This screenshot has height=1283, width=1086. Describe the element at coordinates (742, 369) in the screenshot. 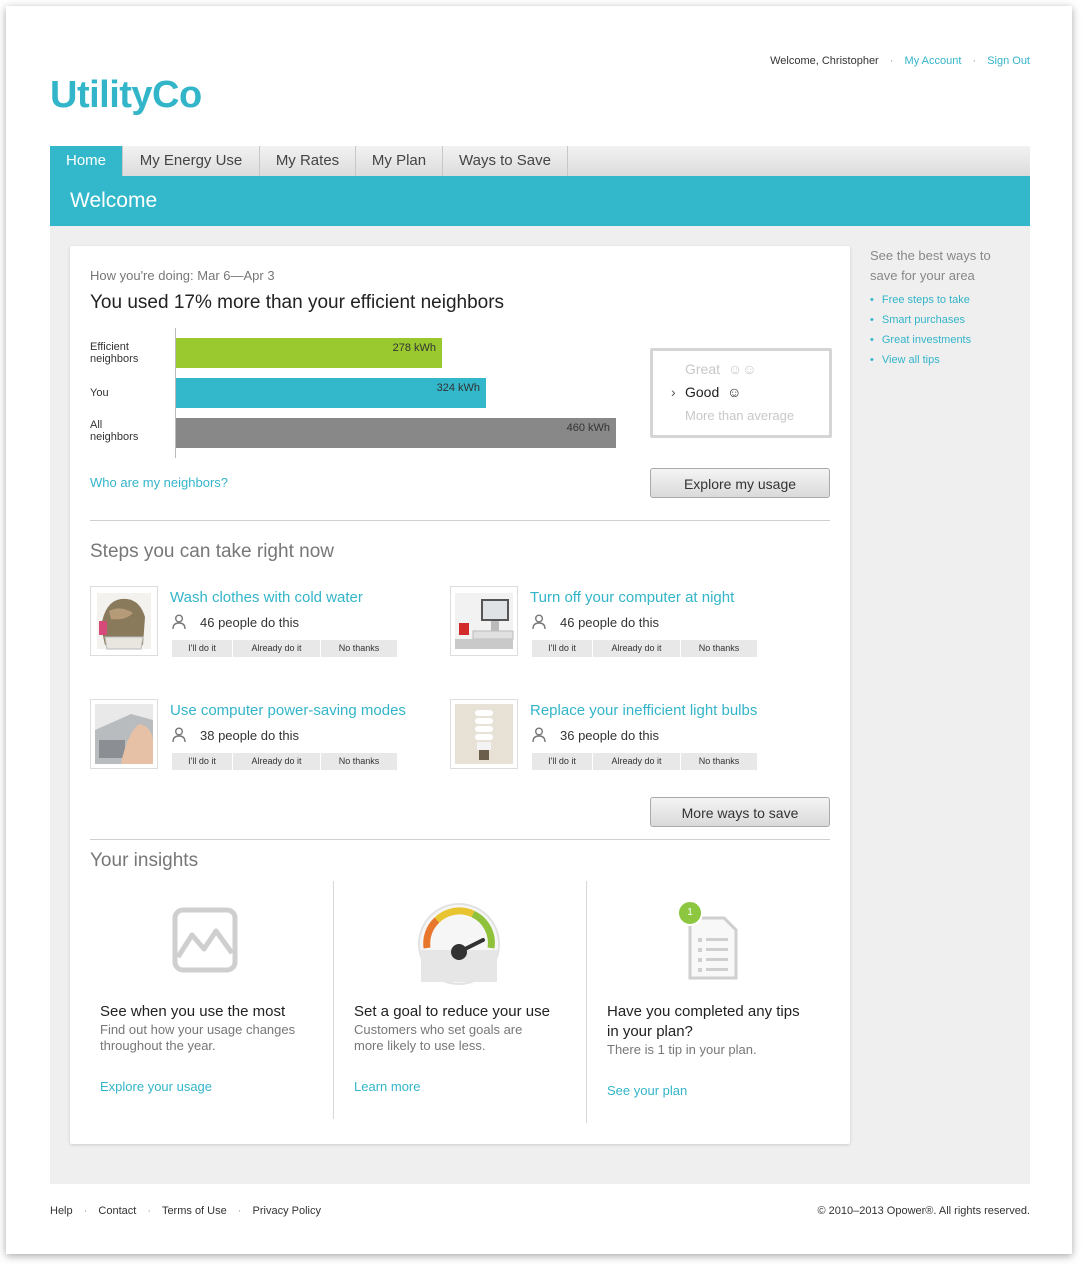

I see `smiley-icon: ☺☺` at that location.